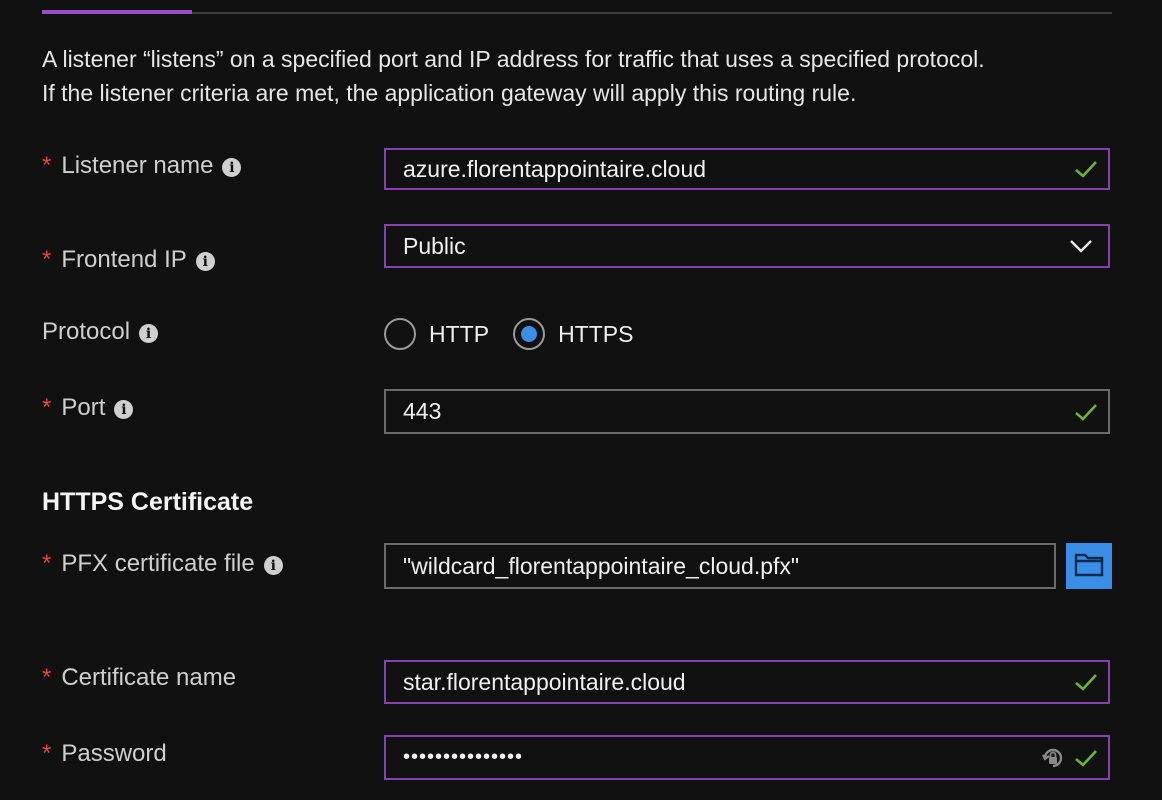 The height and width of the screenshot is (800, 1162). Describe the element at coordinates (747, 169) in the screenshot. I see `listener-name-input: azure.florentappointaire.cloud` at that location.